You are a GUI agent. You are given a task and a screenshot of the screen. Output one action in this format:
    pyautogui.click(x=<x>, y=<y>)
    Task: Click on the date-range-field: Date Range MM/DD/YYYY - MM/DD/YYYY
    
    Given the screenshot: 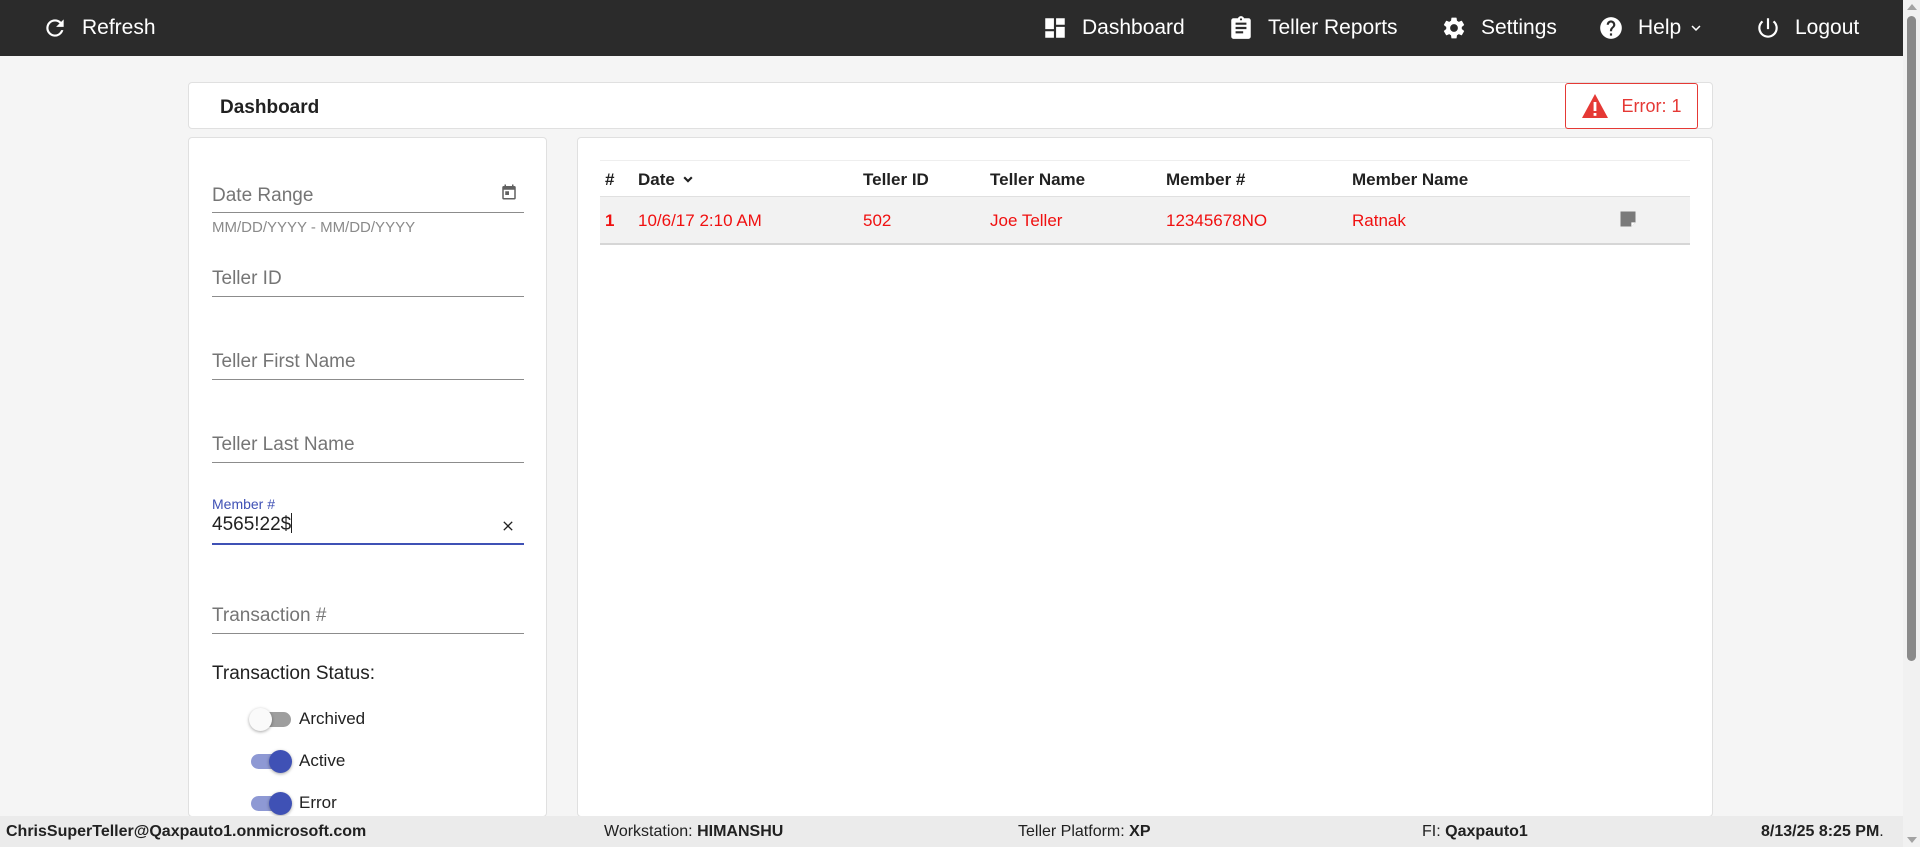 What is the action you would take?
    pyautogui.click(x=368, y=212)
    